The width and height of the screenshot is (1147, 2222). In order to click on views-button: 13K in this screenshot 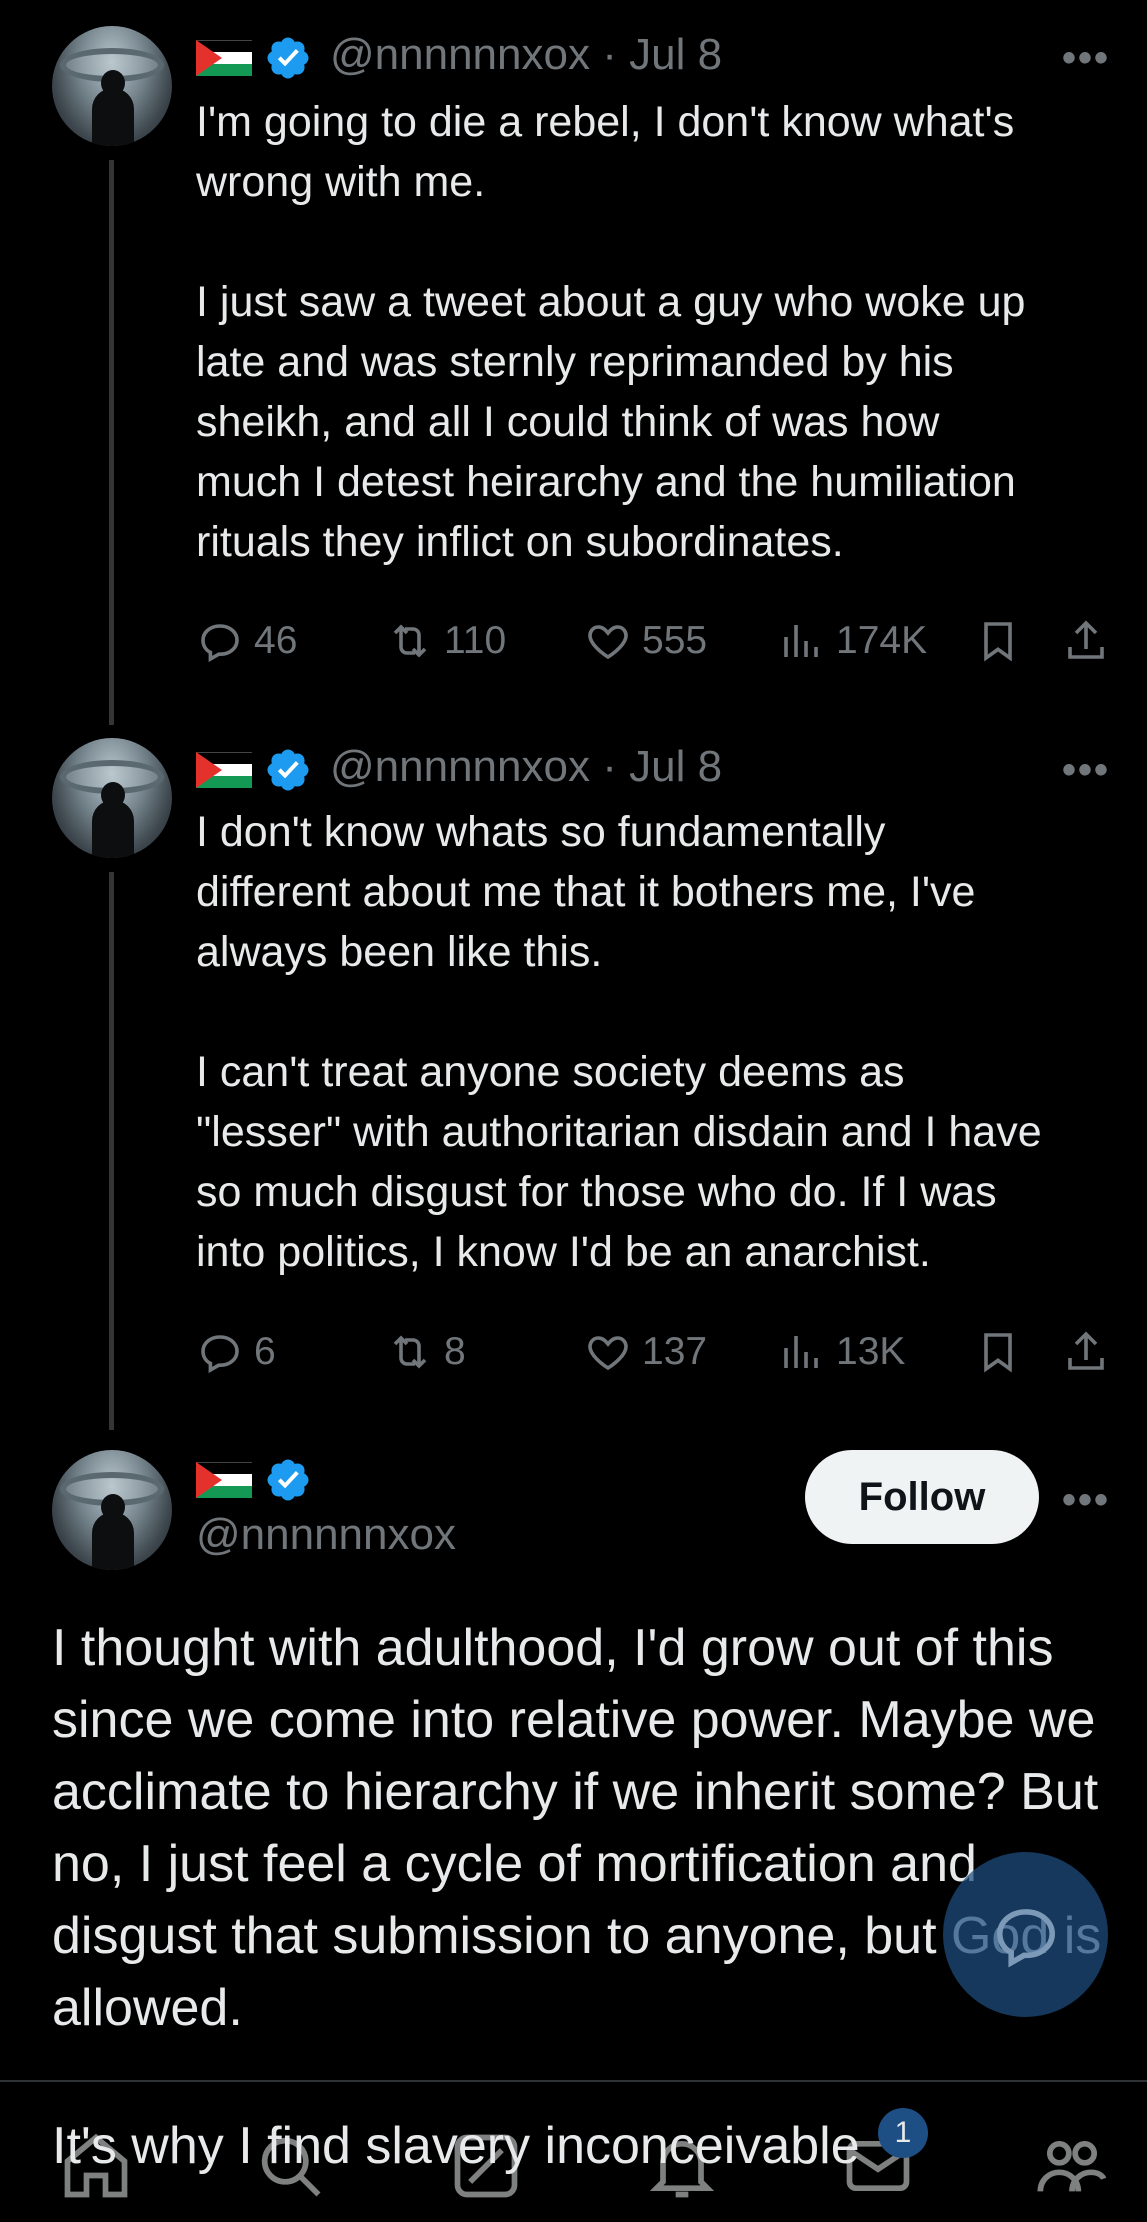, I will do `click(841, 1352)`.